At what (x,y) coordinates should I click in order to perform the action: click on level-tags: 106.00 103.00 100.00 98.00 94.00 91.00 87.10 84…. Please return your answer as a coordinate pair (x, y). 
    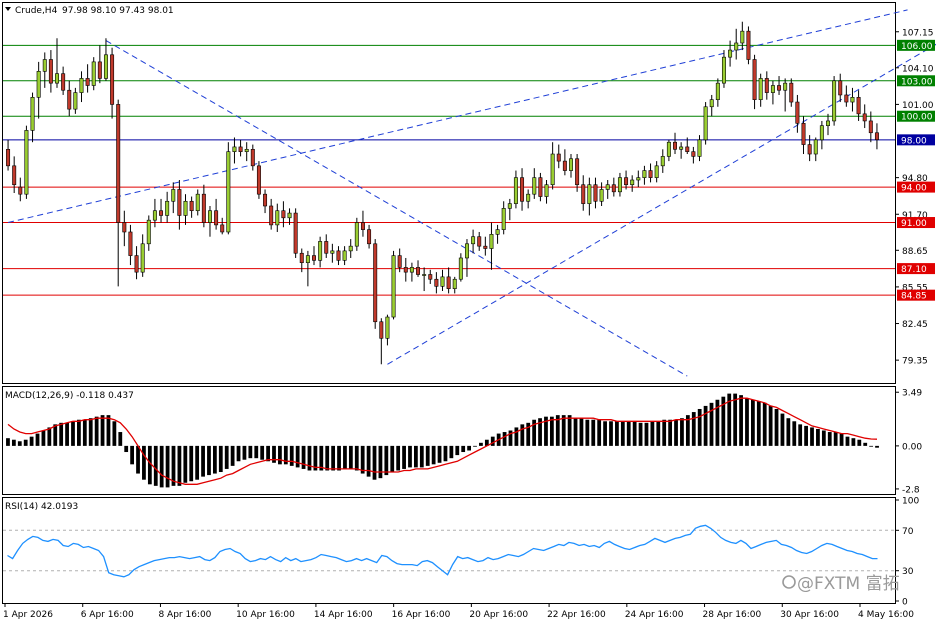
    Looking at the image, I should click on (916, 170).